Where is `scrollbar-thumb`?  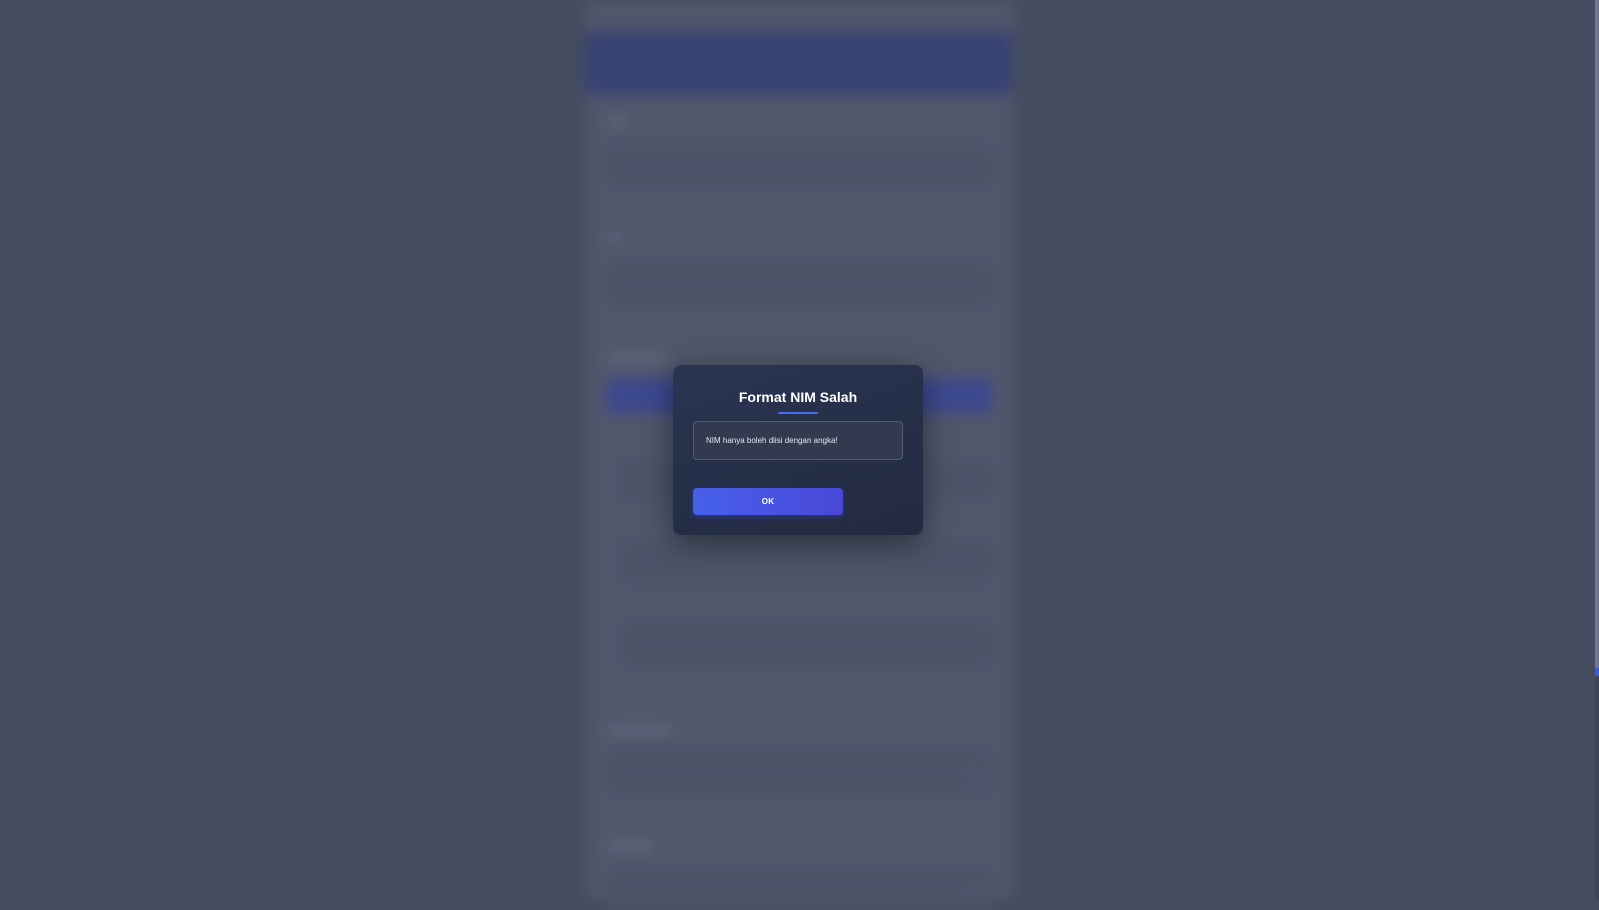
scrollbar-thumb is located at coordinates (1597, 334).